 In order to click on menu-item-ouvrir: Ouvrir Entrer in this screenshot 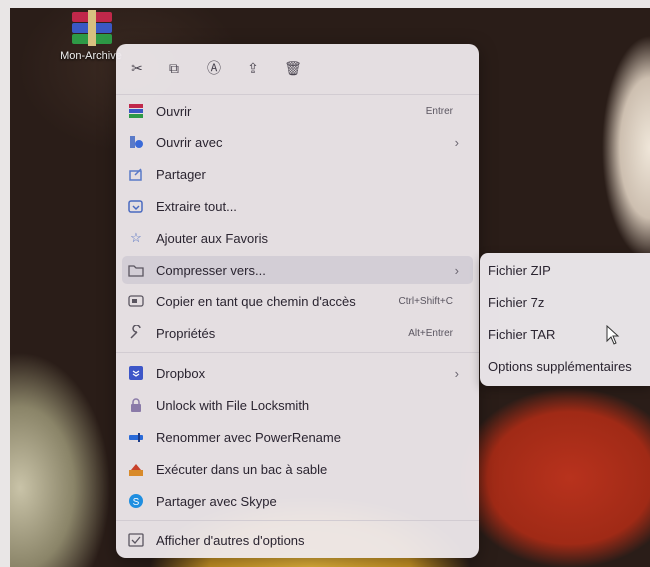, I will do `click(297, 111)`.